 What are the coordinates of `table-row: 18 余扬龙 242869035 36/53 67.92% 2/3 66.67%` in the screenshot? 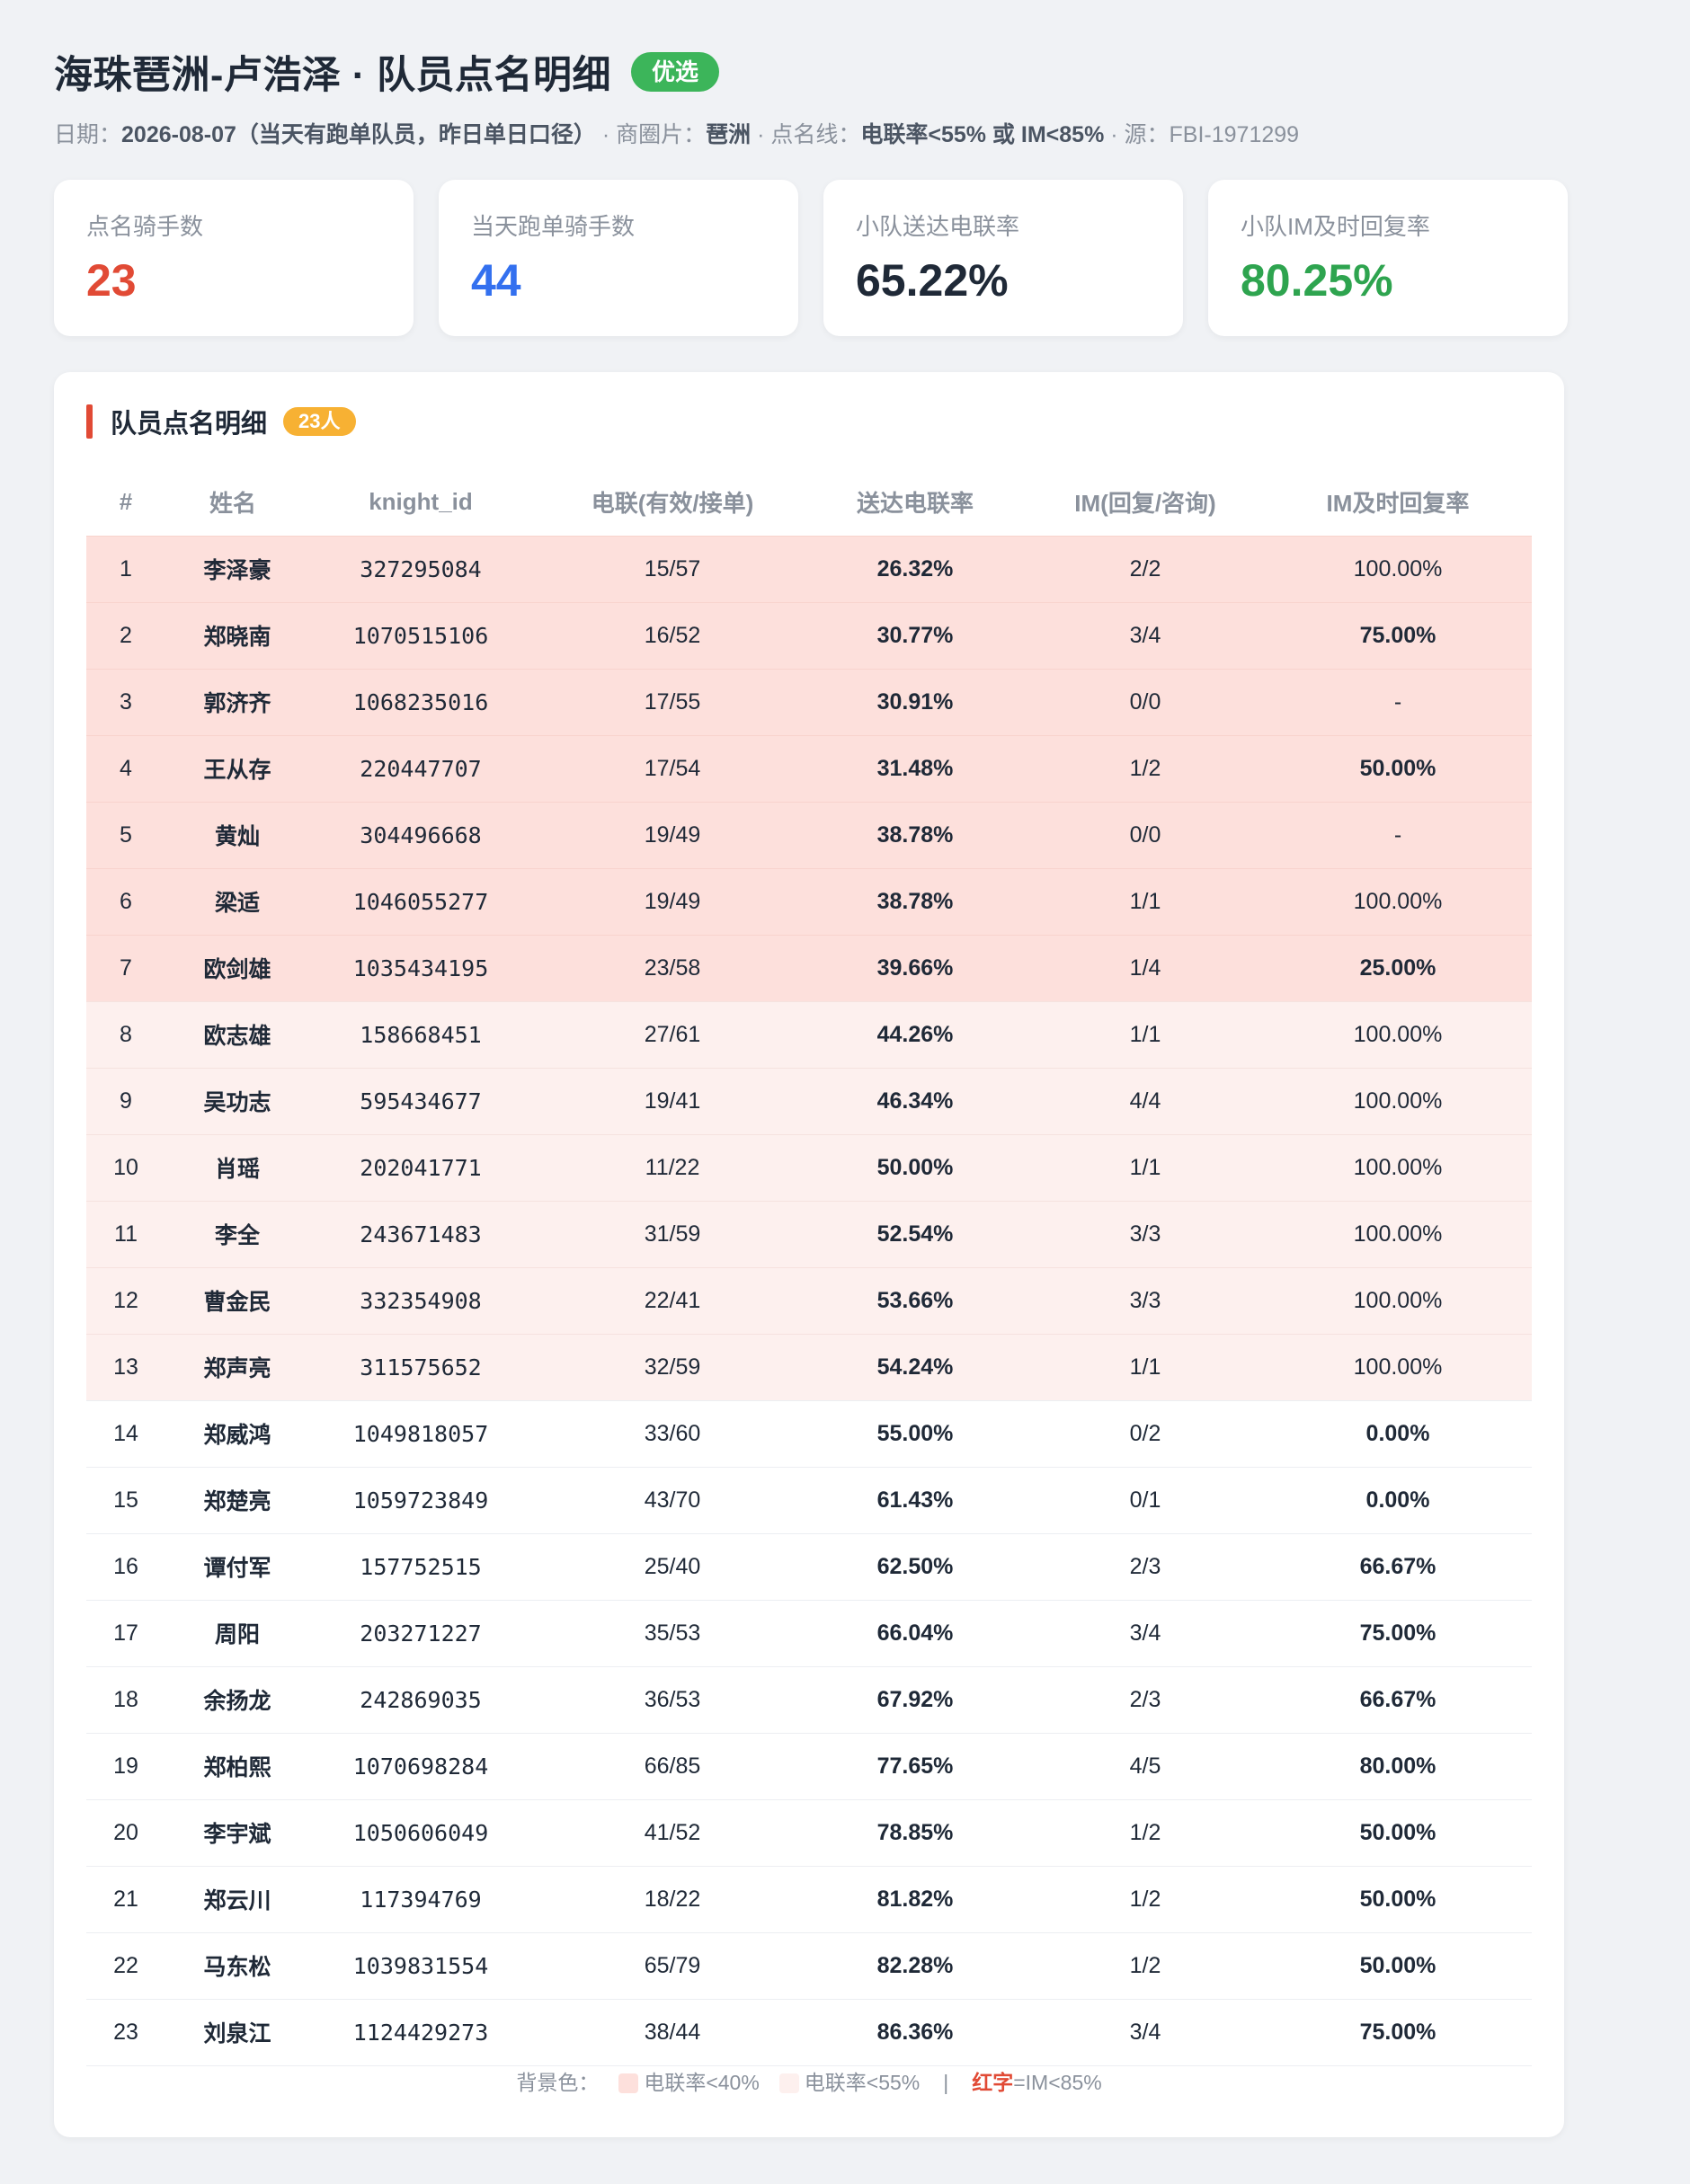 It's located at (809, 1699).